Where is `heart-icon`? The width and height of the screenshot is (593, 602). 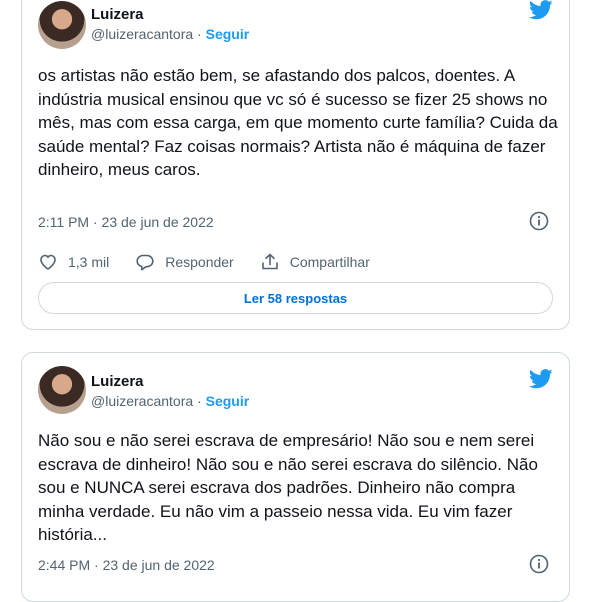
heart-icon is located at coordinates (48, 262).